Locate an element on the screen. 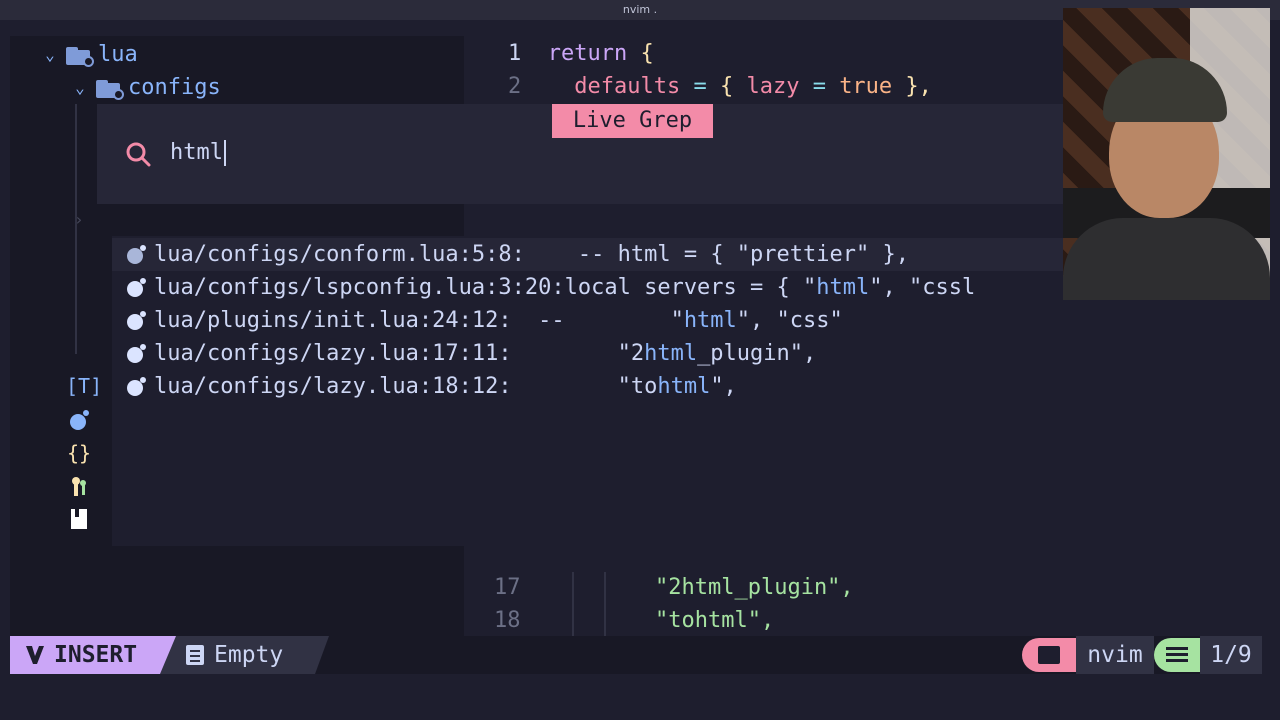 This screenshot has width=1280, height=720. result-item: lua/configs/lazy.lua:18:12: "to html ", is located at coordinates (588, 386).